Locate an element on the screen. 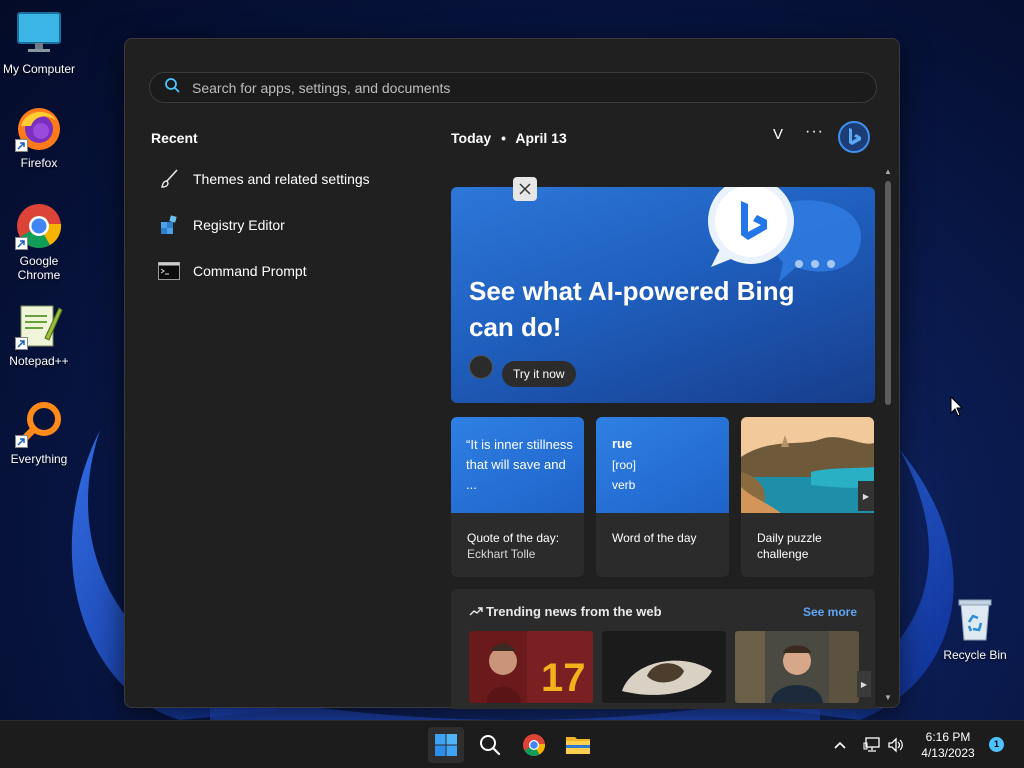 The width and height of the screenshot is (1024, 768). chevron-up-icon is located at coordinates (840, 745).